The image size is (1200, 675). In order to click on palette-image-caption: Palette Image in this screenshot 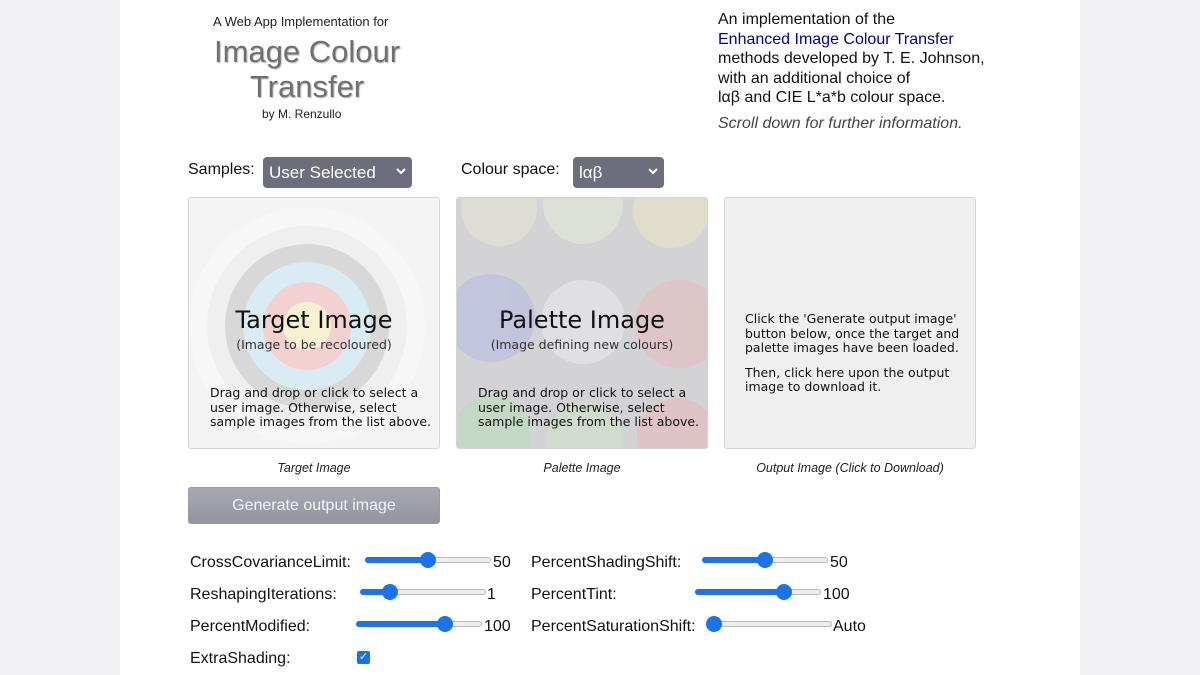, I will do `click(582, 468)`.